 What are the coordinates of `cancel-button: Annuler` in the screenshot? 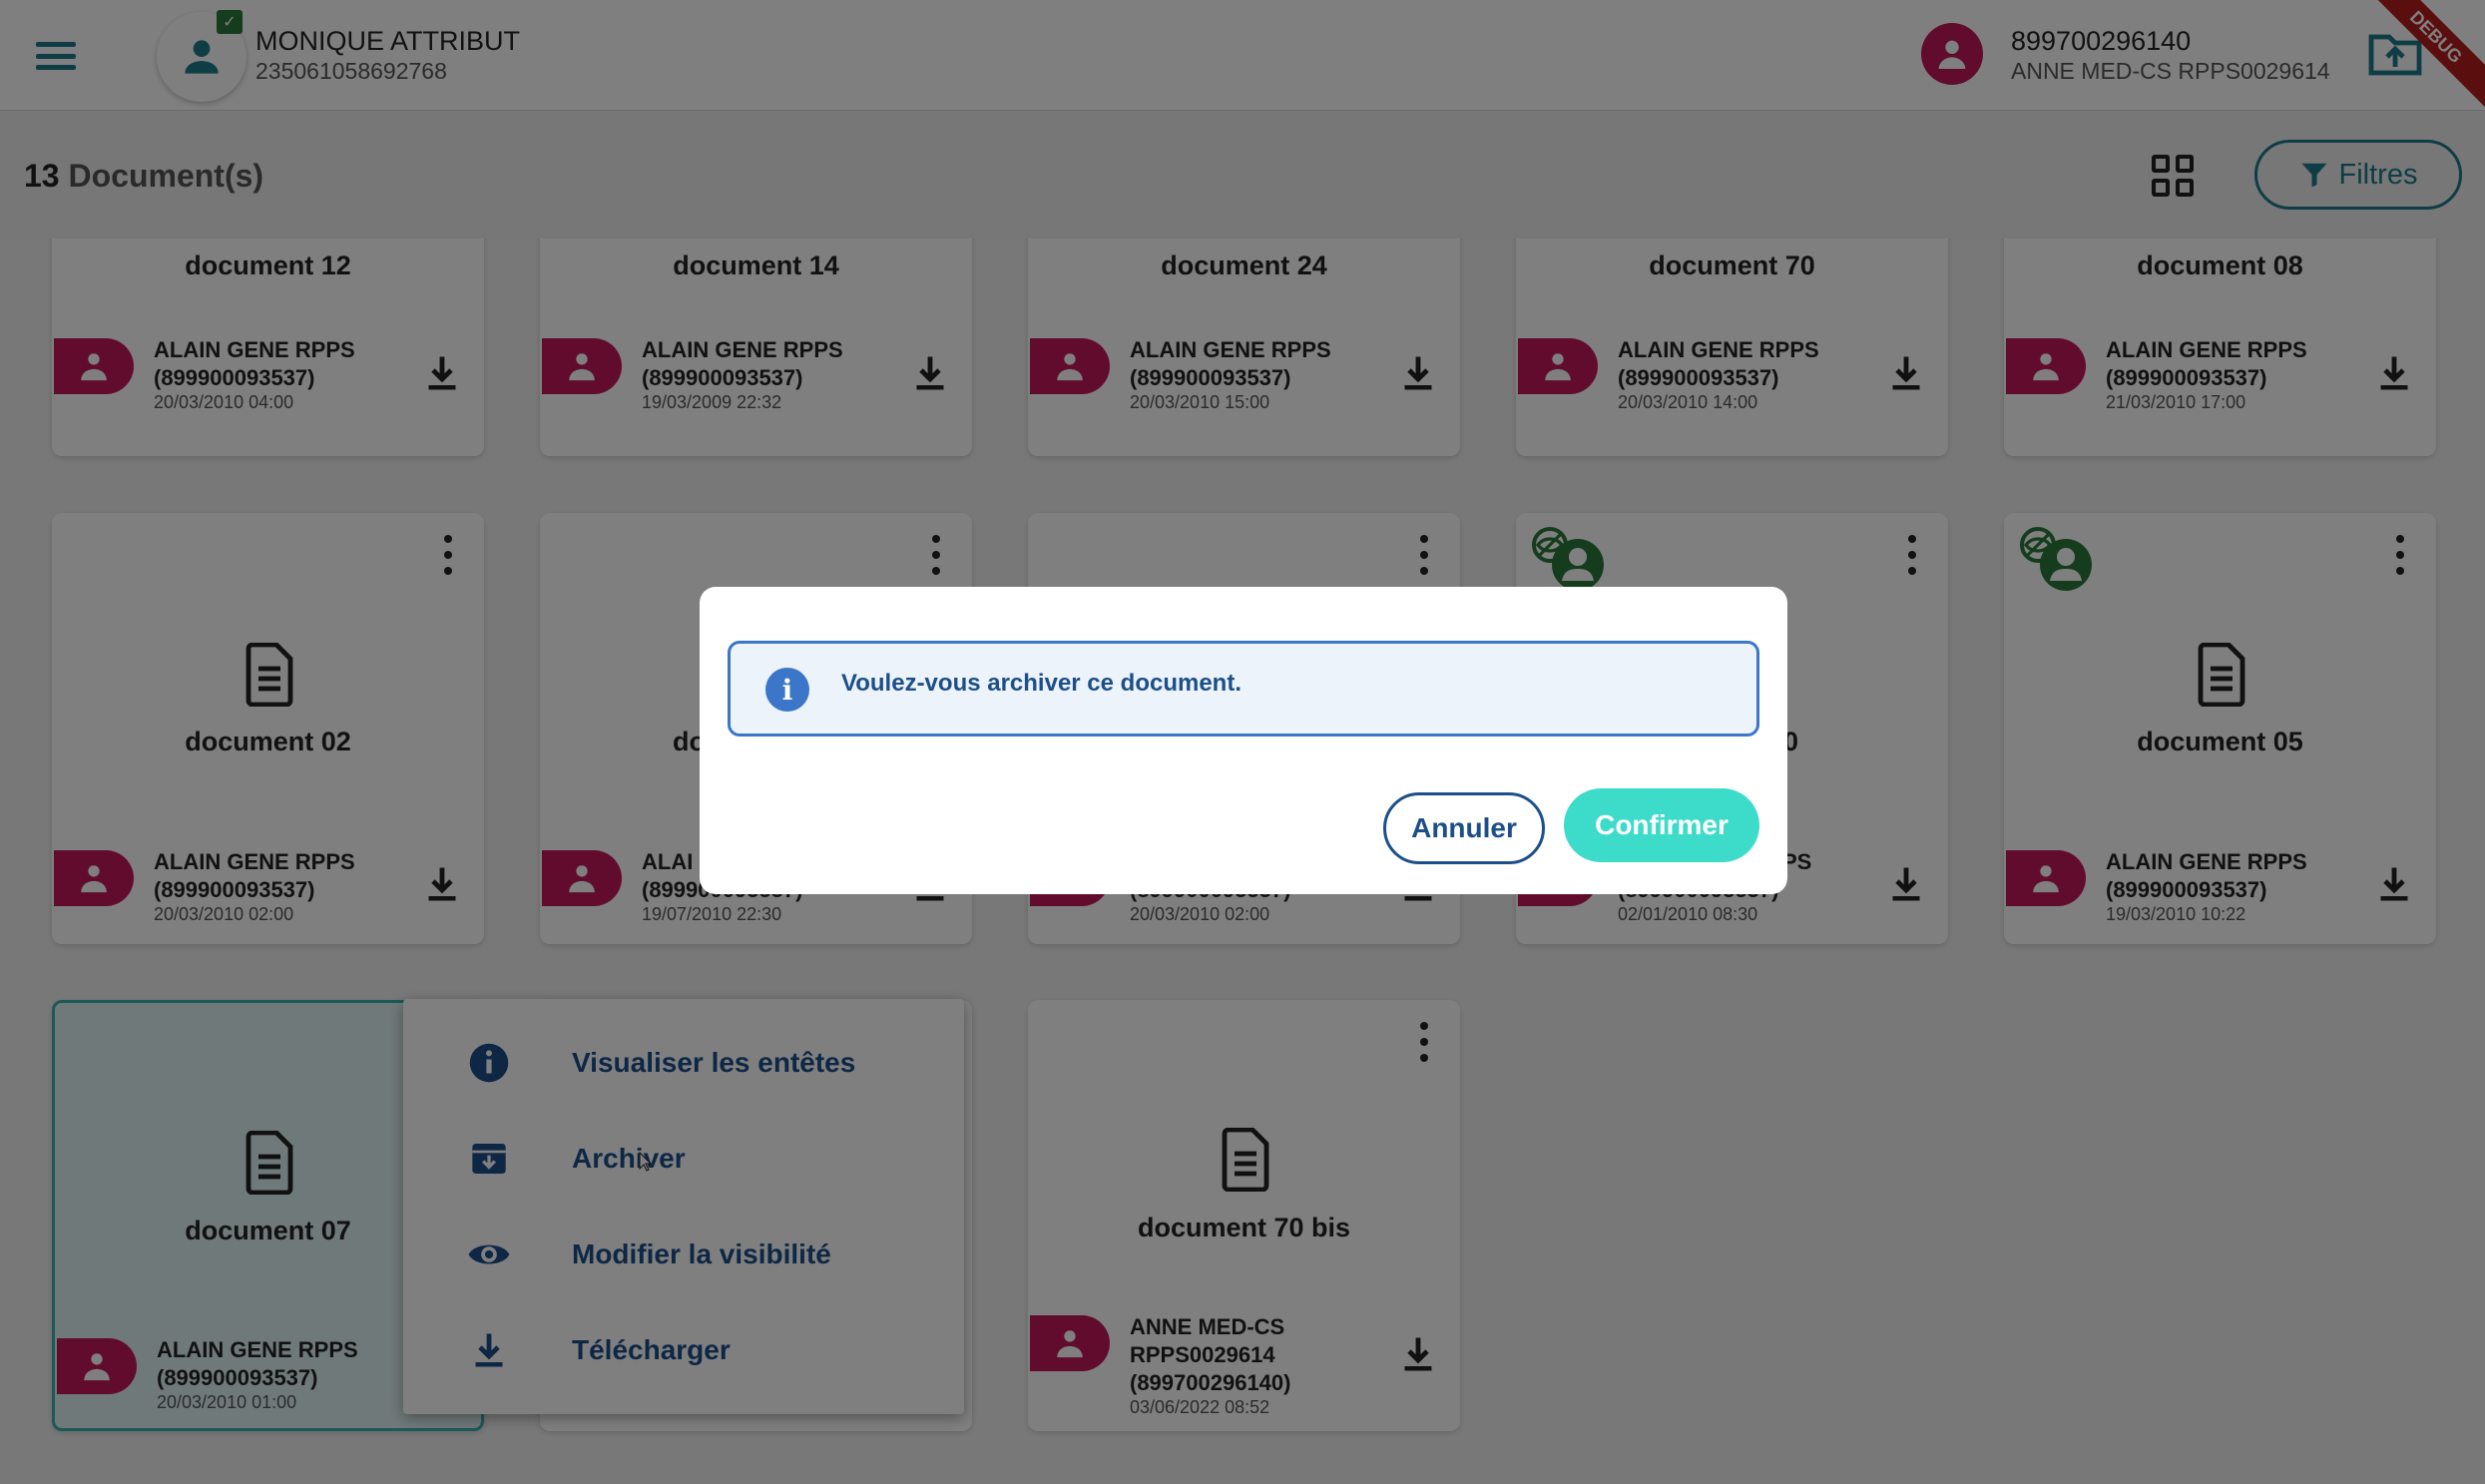 It's located at (1464, 828).